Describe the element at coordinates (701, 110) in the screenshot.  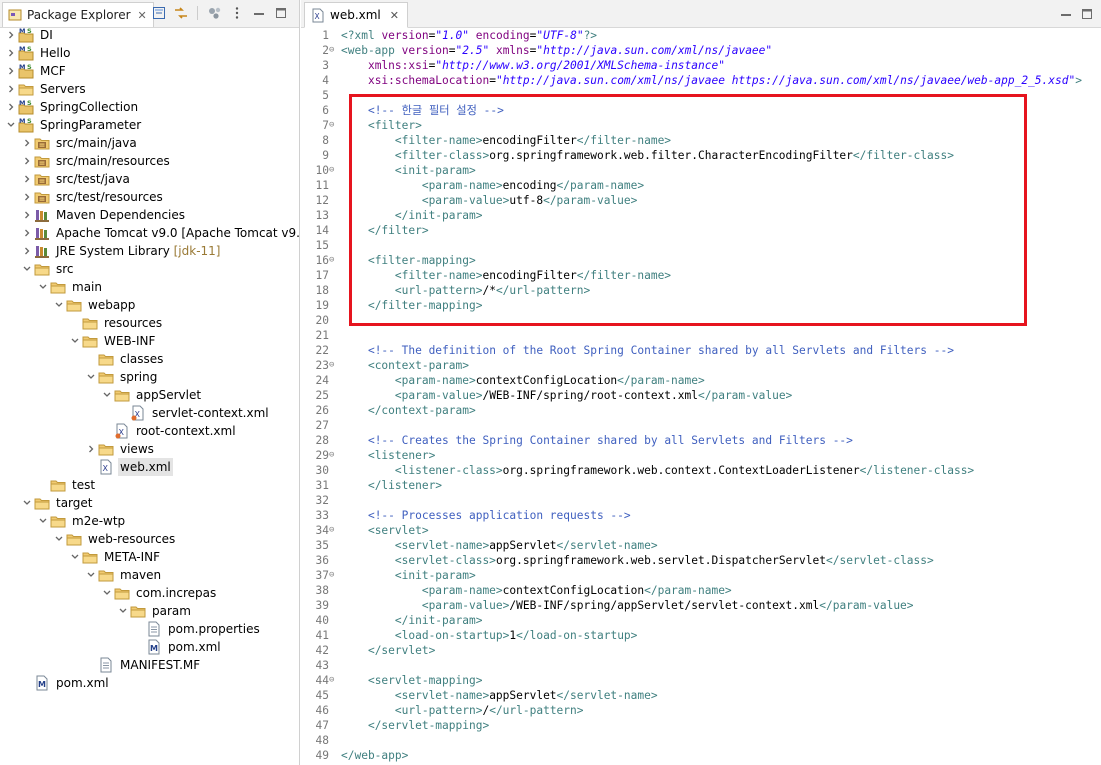
I see `code-line: 6 <!-- 한글 필터 설정 -->` at that location.